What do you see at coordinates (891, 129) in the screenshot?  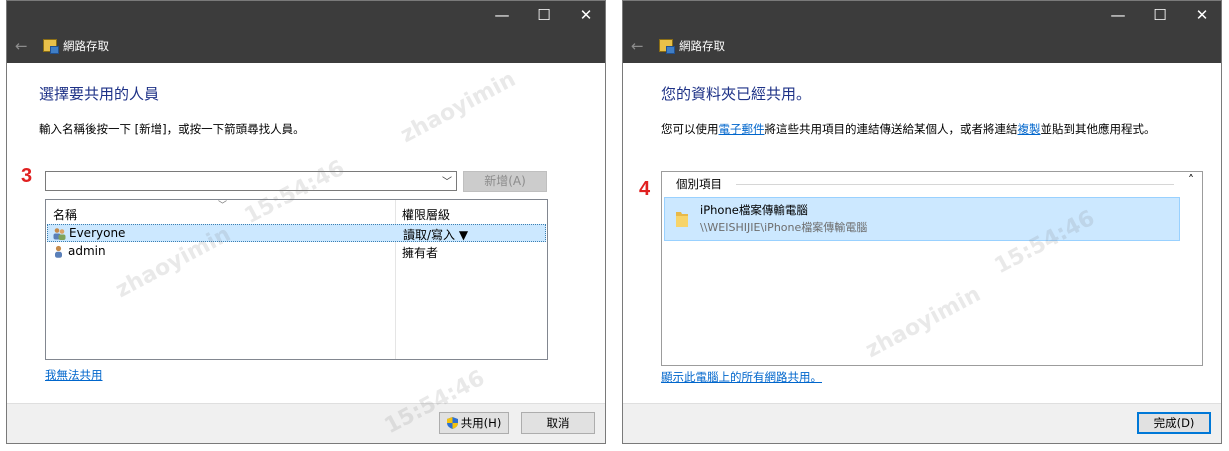 I see `desc-middle: 將這些共用項目的連結傳送給某個人，或者將連結` at bounding box center [891, 129].